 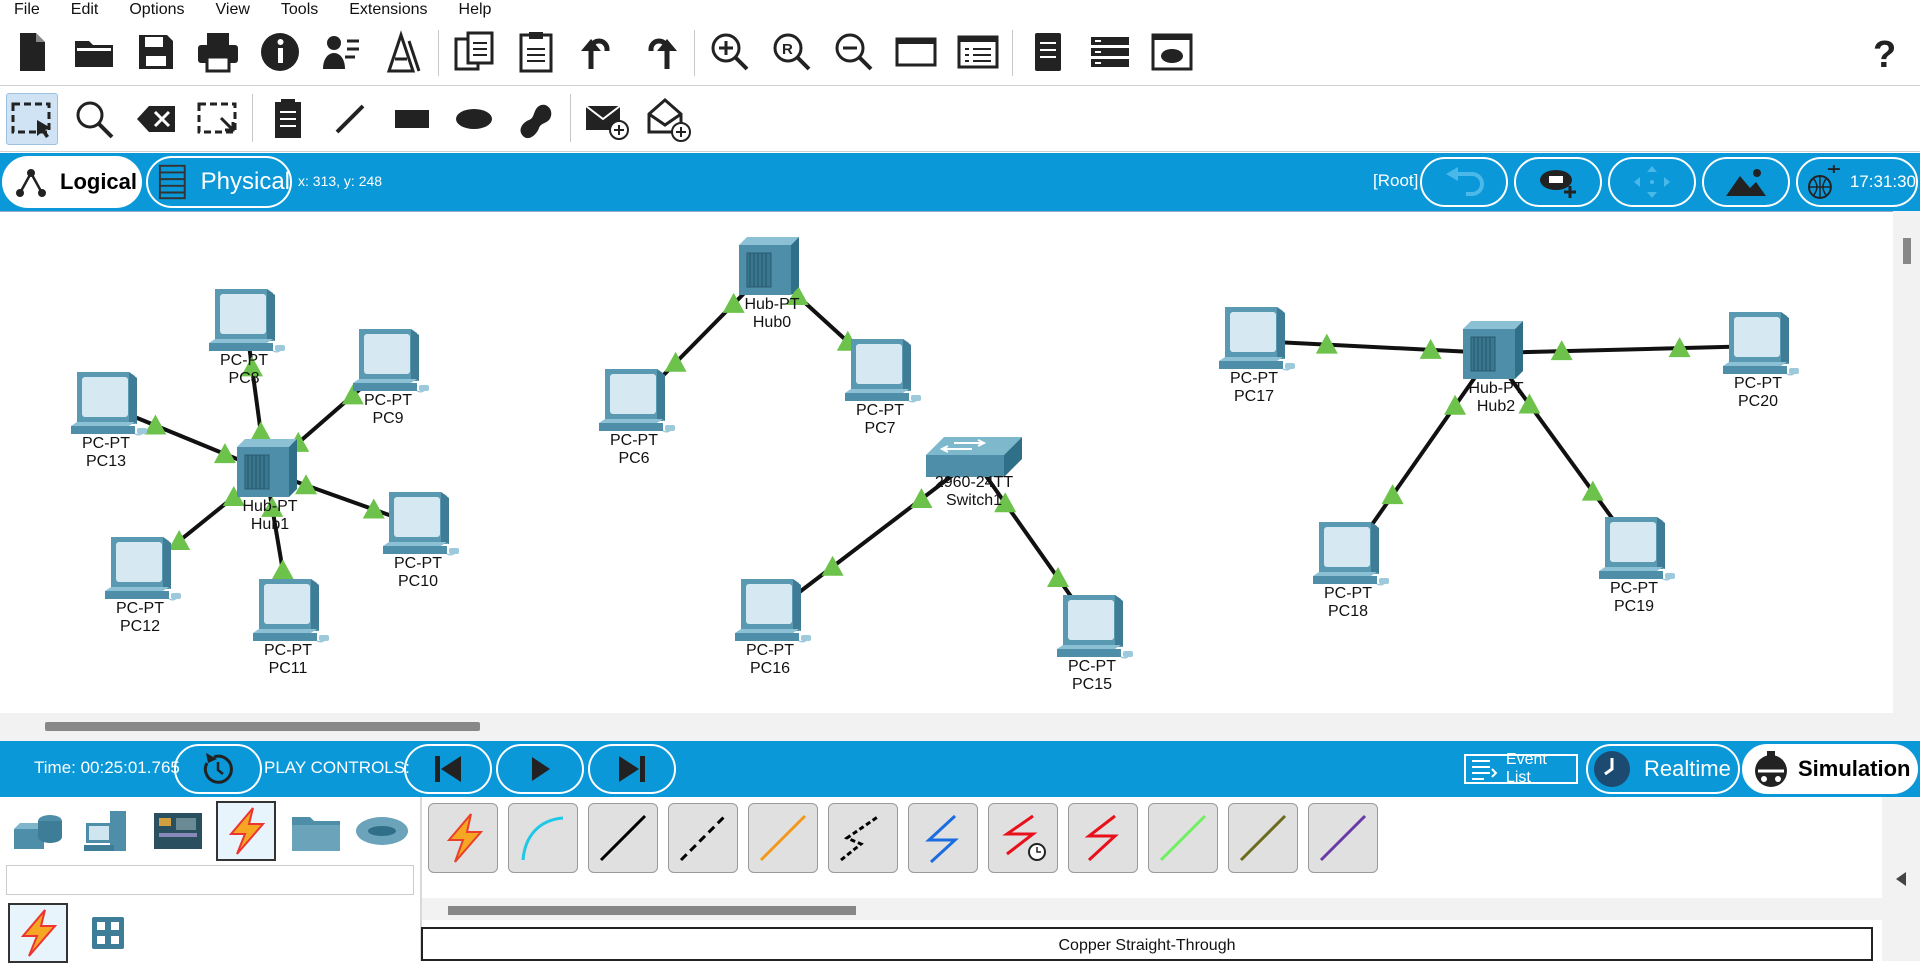 I want to click on serial-dte-button, so click(x=1103, y=838).